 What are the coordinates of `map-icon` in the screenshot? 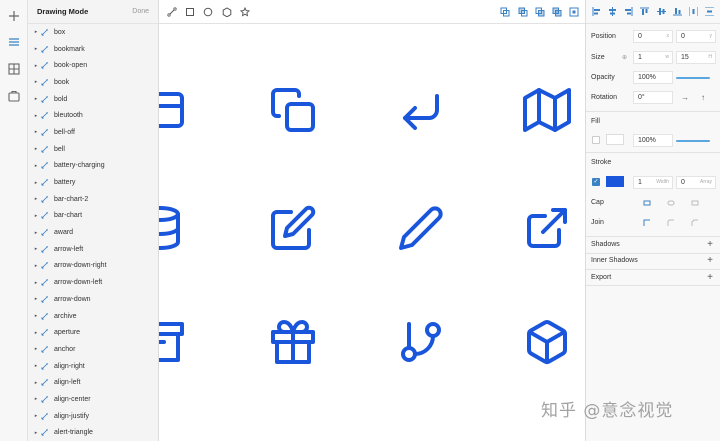 It's located at (547, 110).